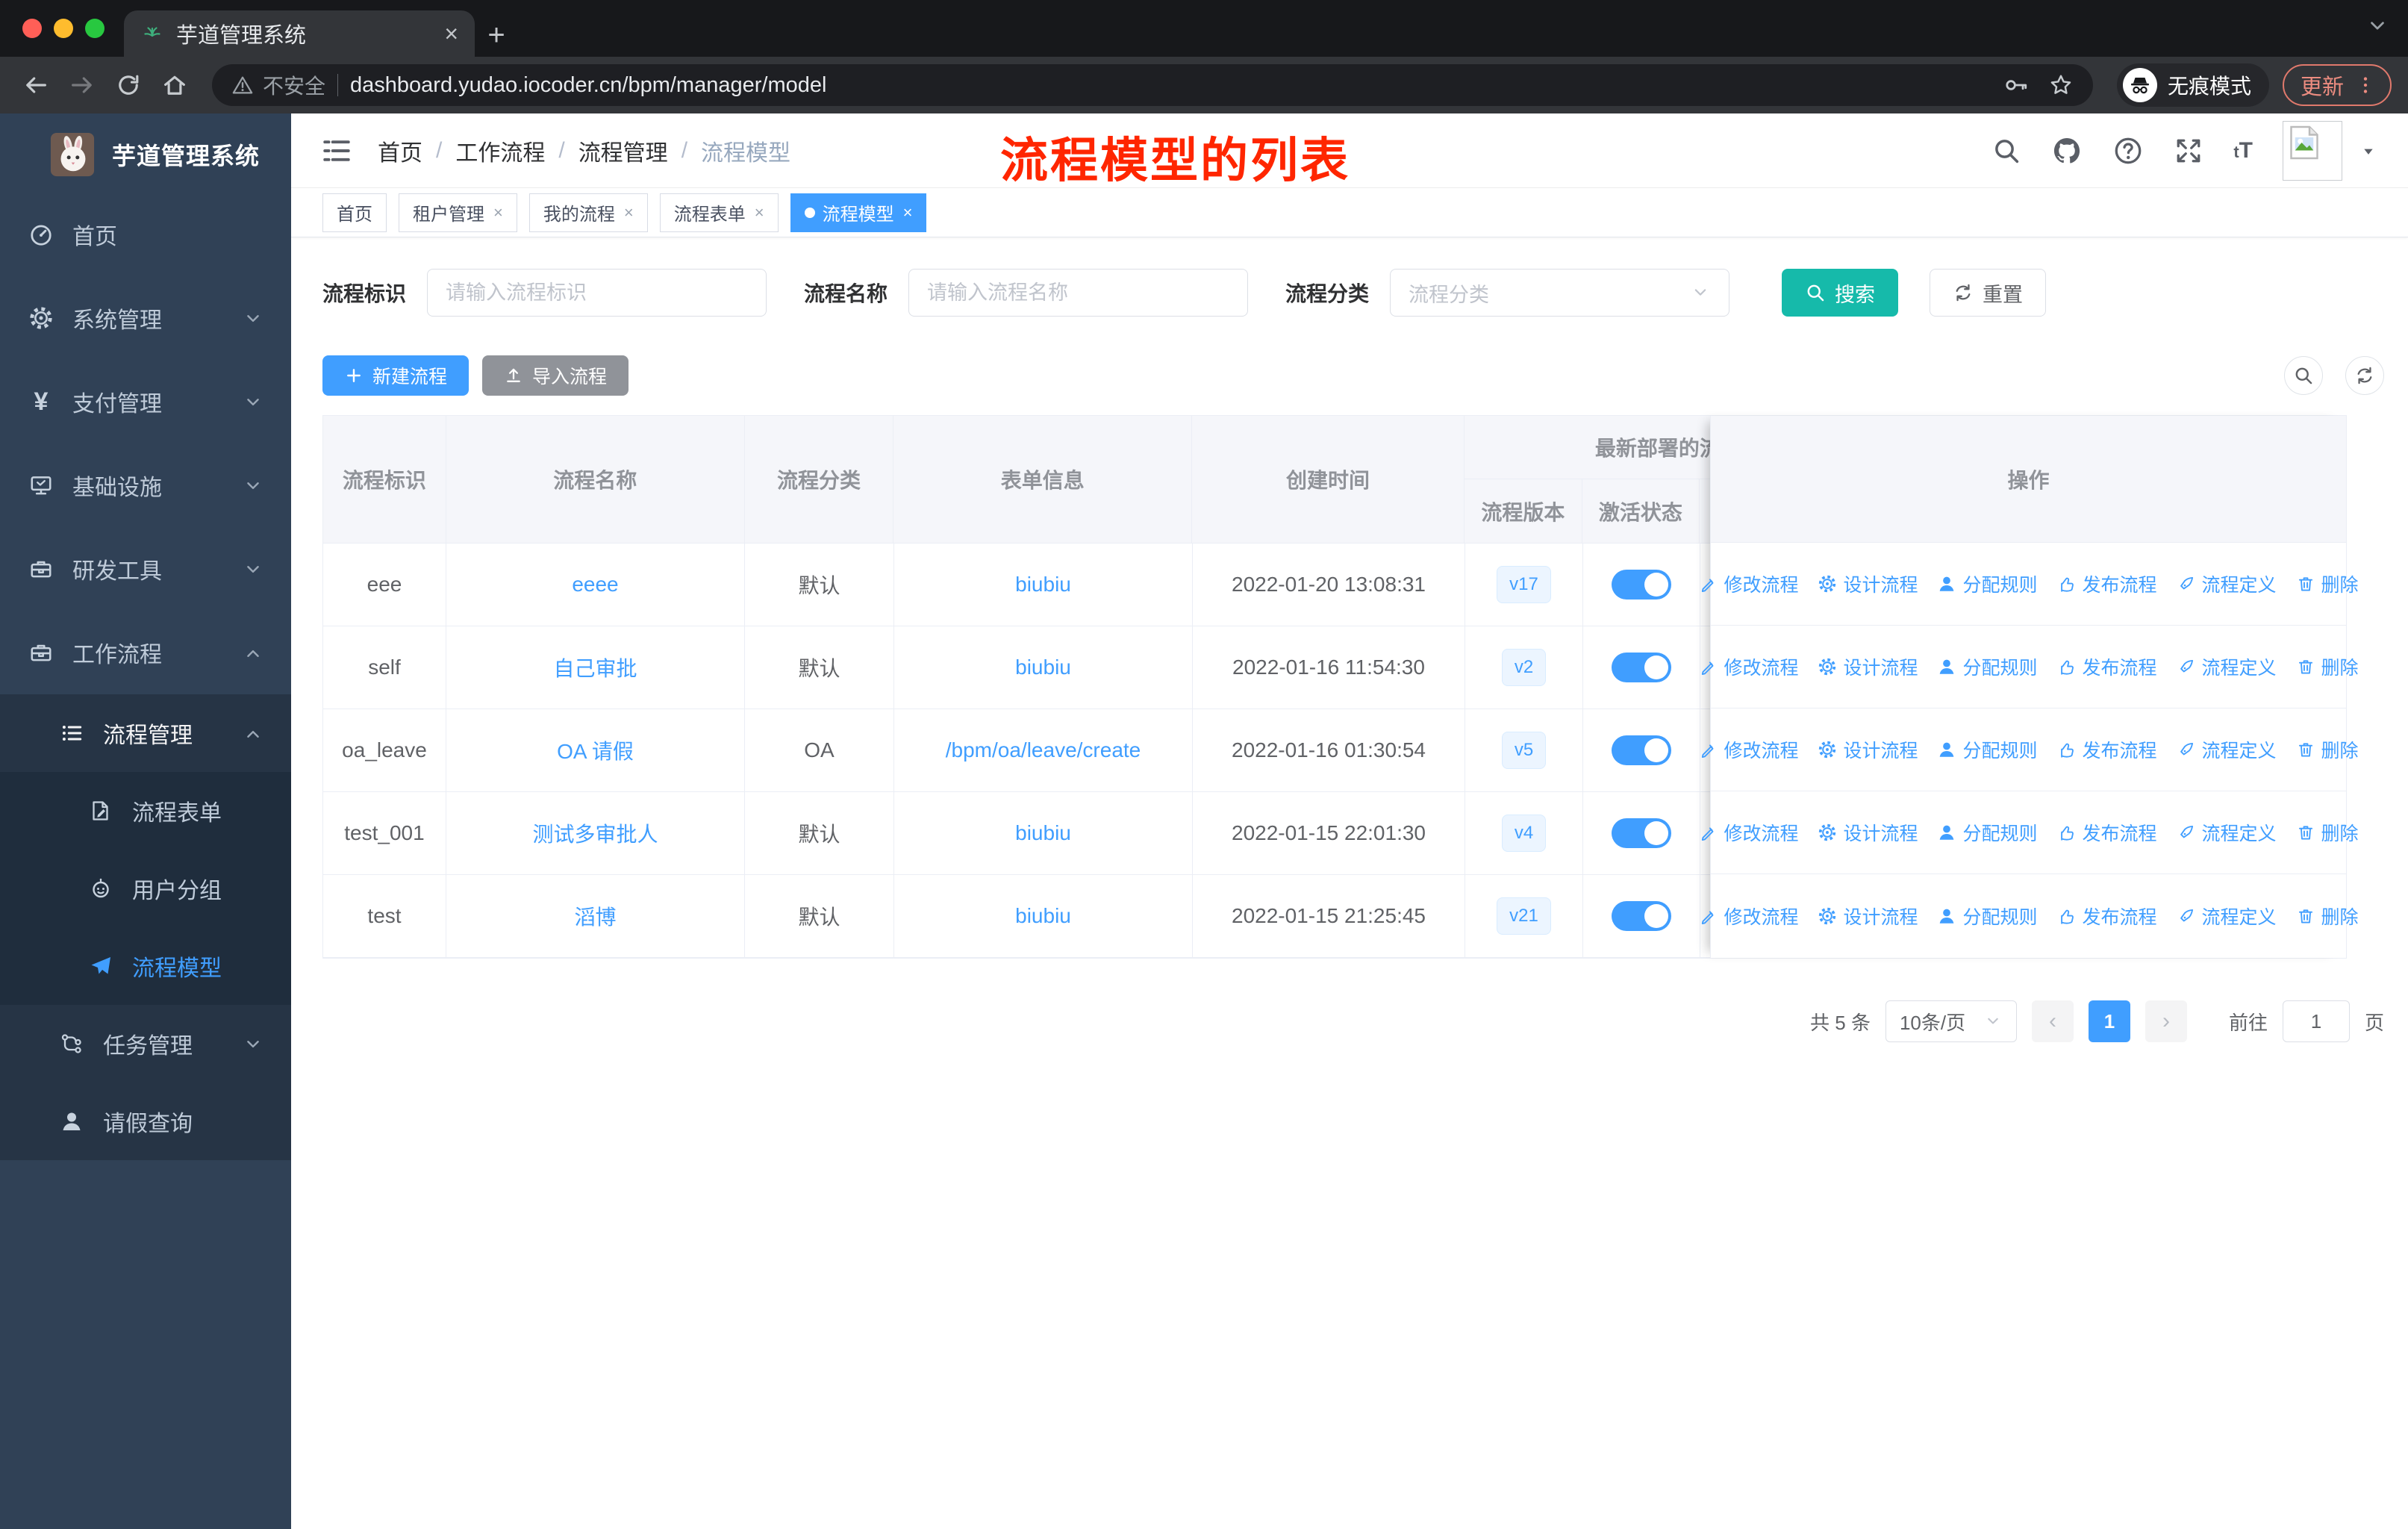 The width and height of the screenshot is (2408, 1529). I want to click on process-name-link: eeee, so click(595, 585).